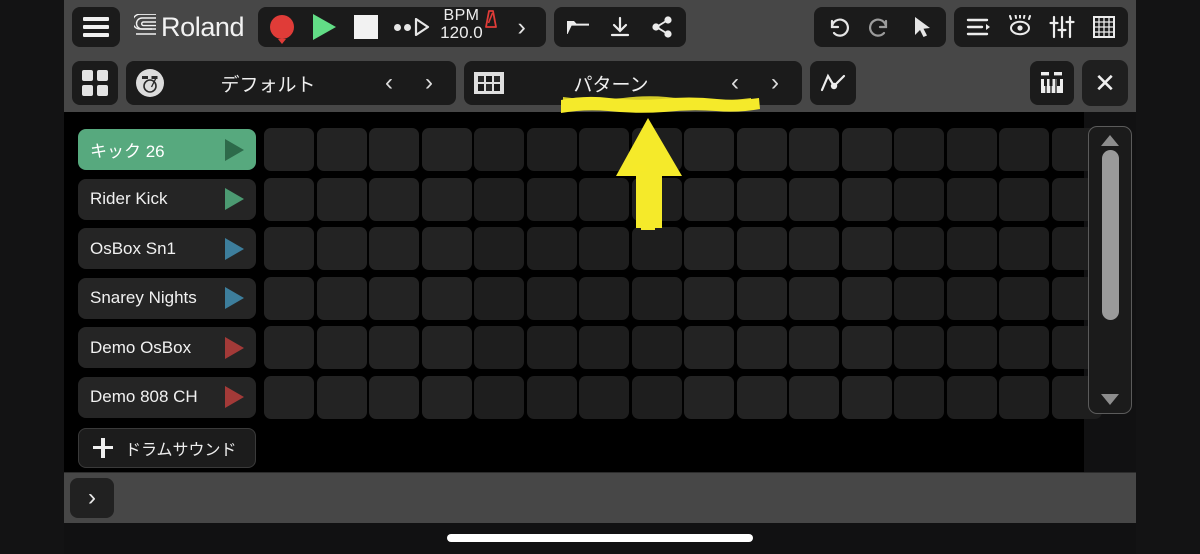 The image size is (1200, 554). What do you see at coordinates (775, 83) in the screenshot?
I see `pattern-next-button: ›` at bounding box center [775, 83].